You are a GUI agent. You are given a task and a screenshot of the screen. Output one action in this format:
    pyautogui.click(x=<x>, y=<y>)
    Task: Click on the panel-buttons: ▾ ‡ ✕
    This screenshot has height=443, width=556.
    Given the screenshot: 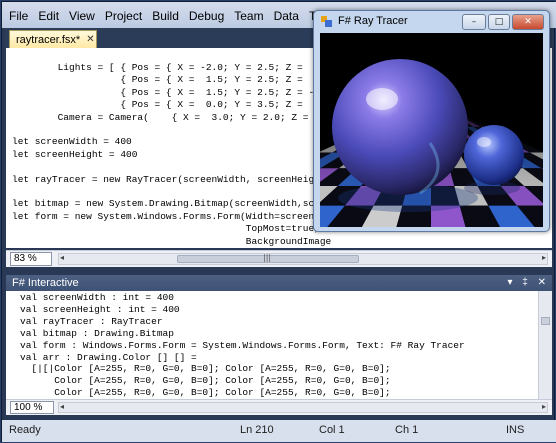 What is the action you would take?
    pyautogui.click(x=523, y=283)
    